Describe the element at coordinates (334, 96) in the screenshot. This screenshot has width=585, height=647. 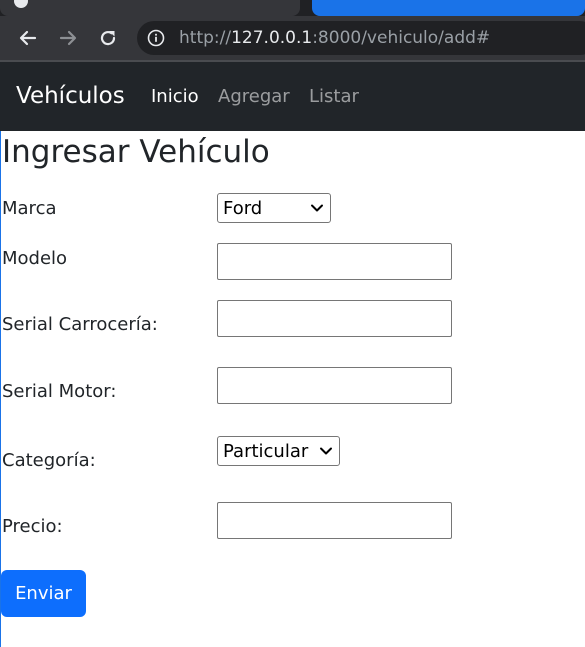
I see `nav-link-listar: Listar` at that location.